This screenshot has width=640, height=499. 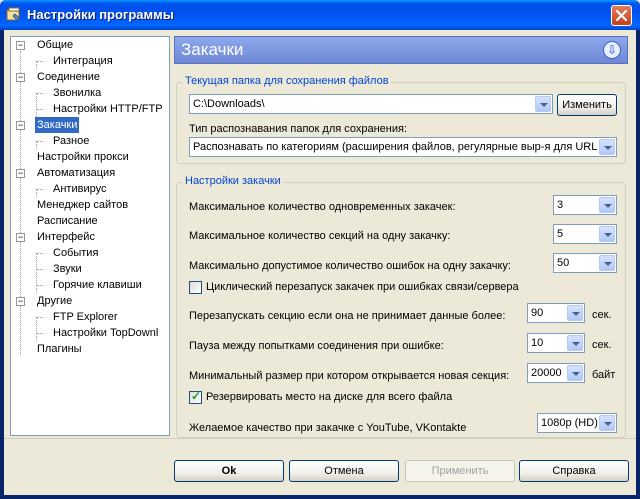 I want to click on min-size-unit: байт, so click(x=604, y=375).